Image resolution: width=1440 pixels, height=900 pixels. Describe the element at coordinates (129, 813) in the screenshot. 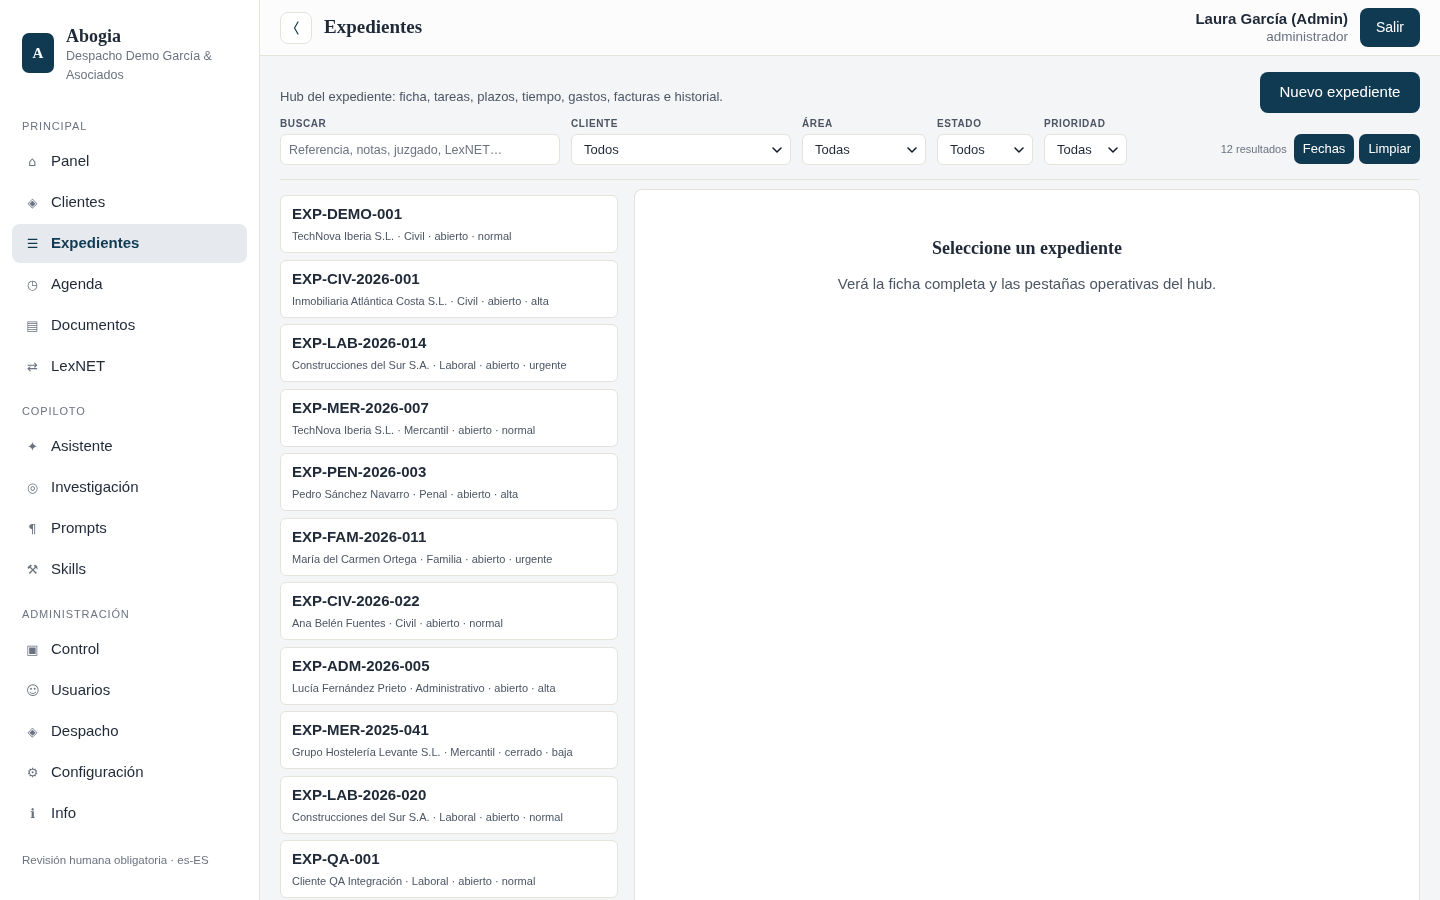

I see `nav-item: ℹ Info` at that location.